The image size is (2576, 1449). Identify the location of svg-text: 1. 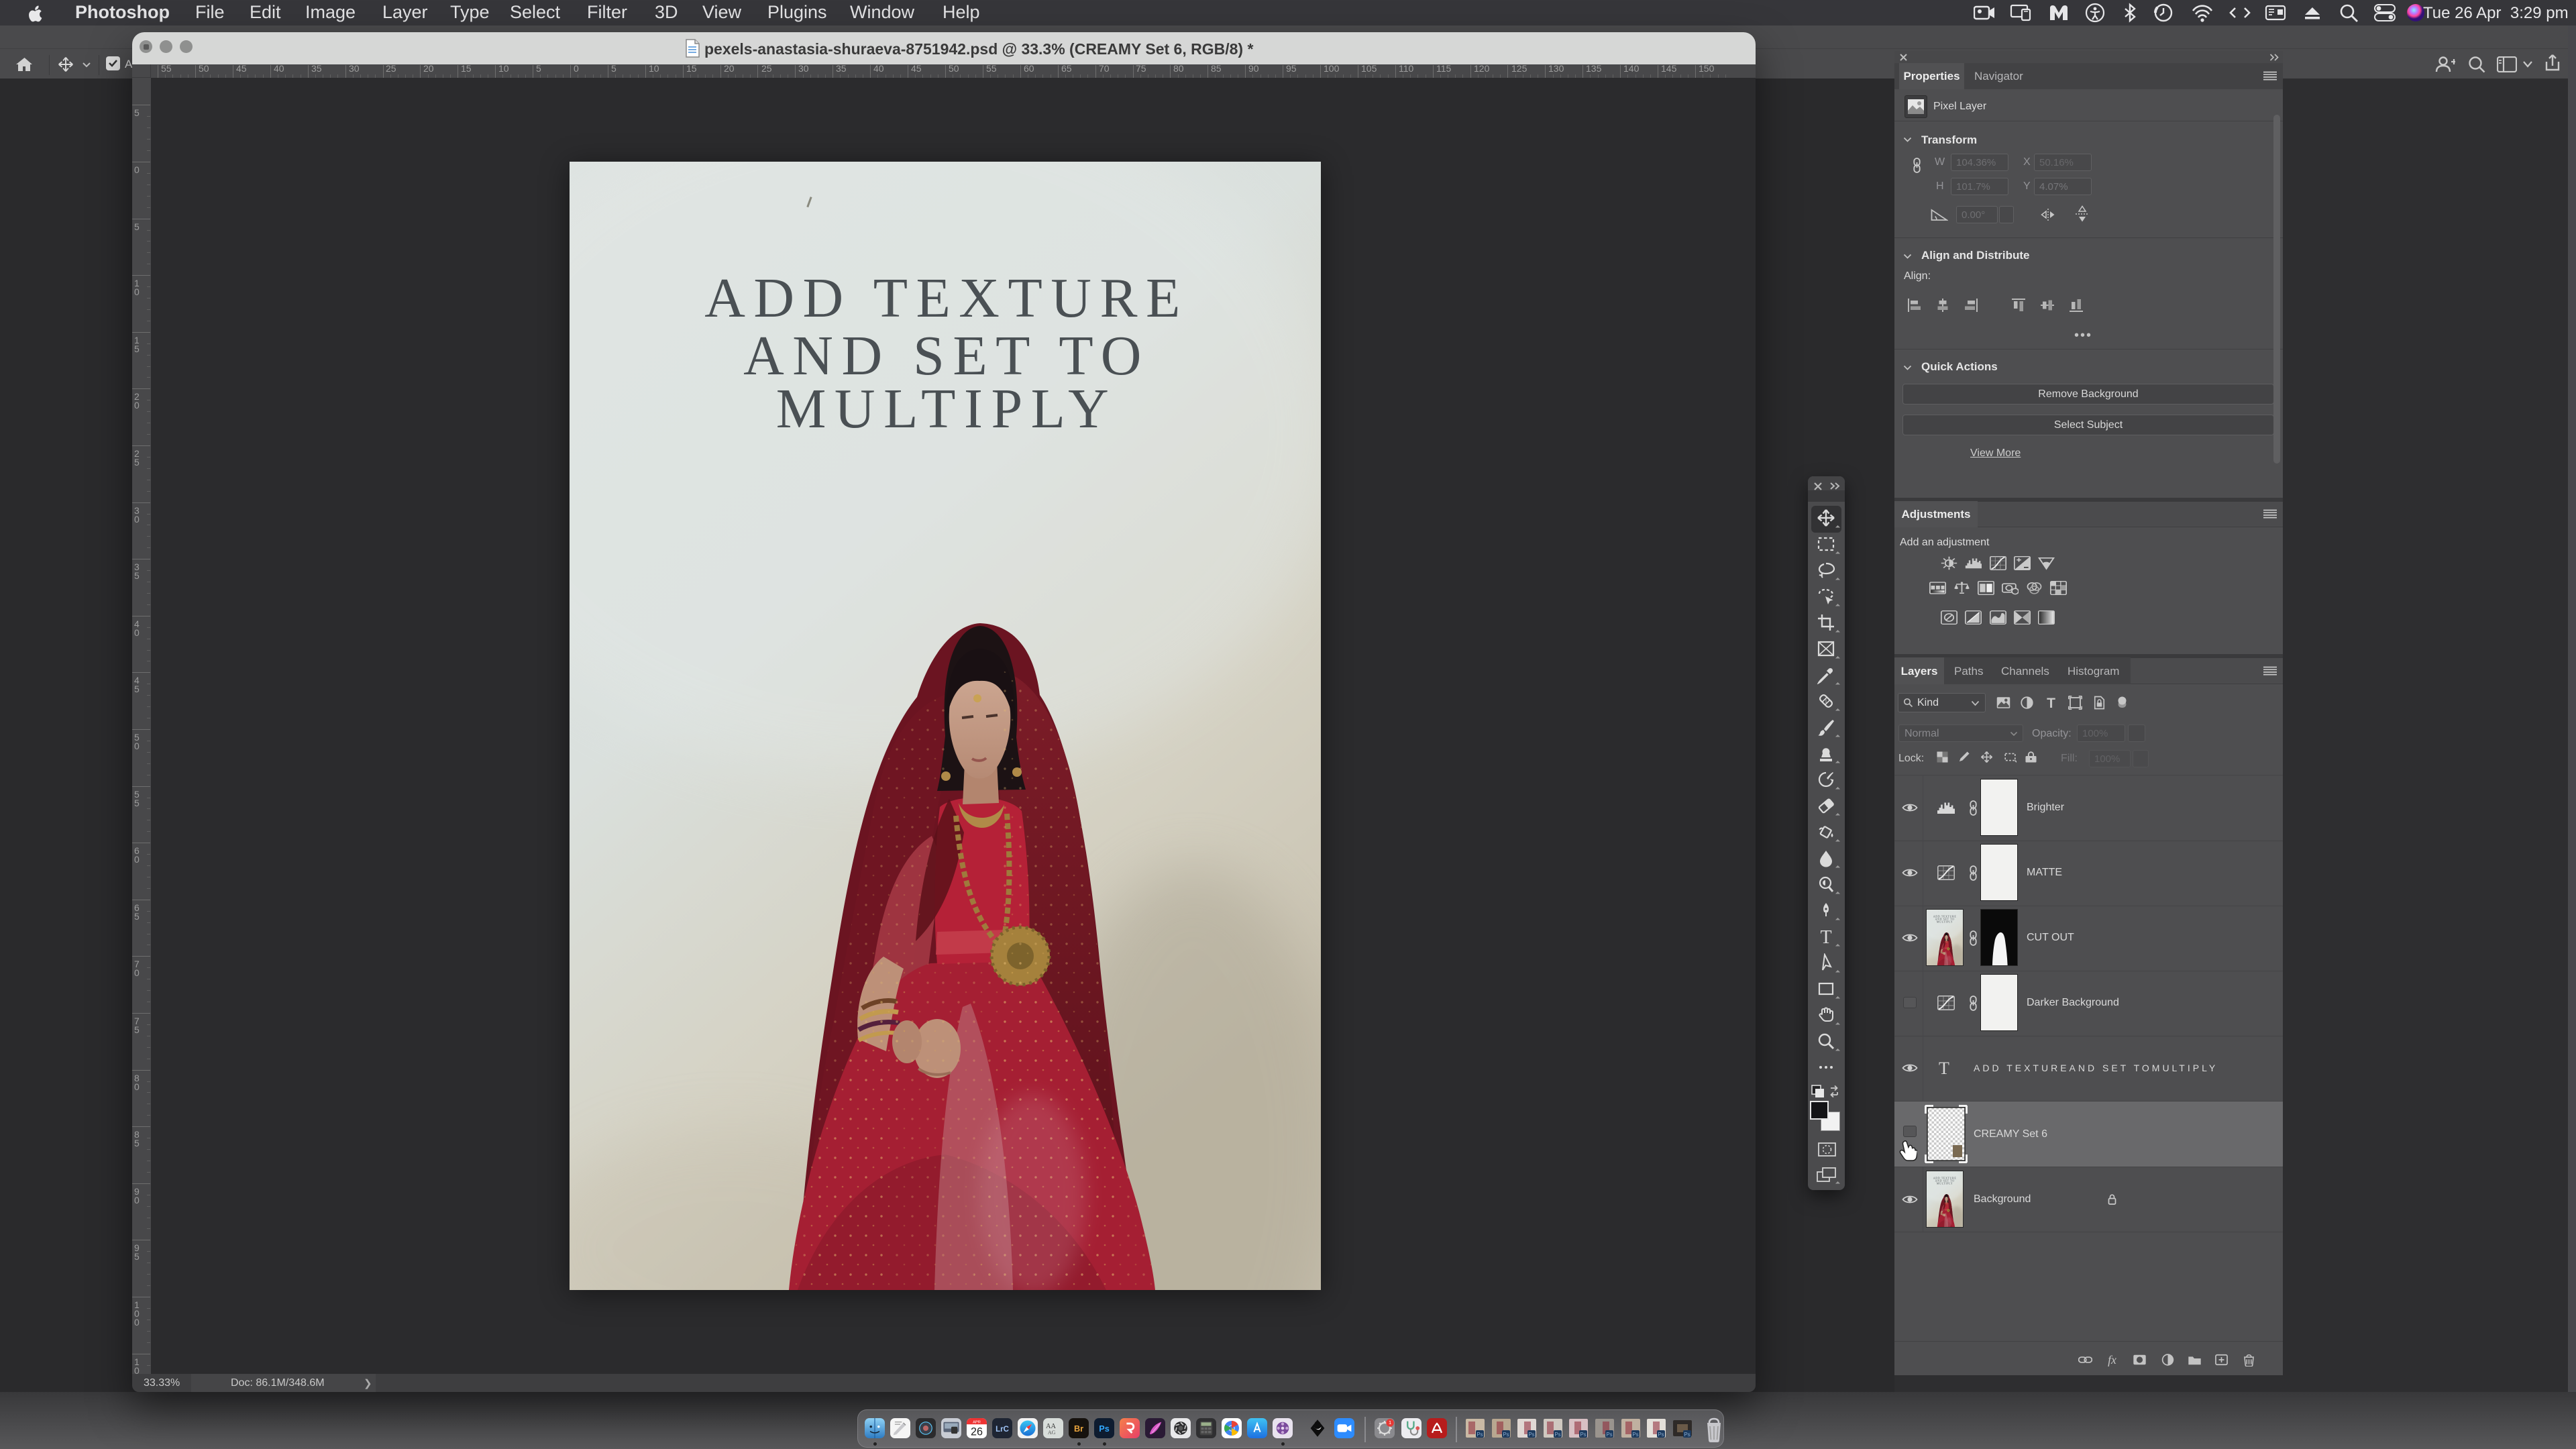
(1390, 1422).